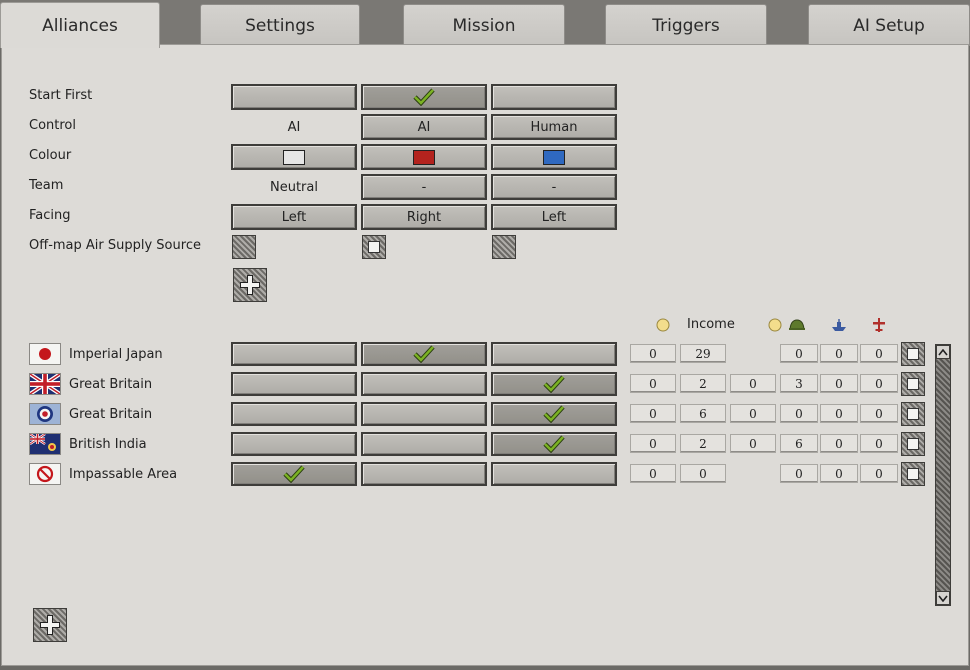  What do you see at coordinates (116, 354) in the screenshot?
I see `faction-name: Imperial Japan` at bounding box center [116, 354].